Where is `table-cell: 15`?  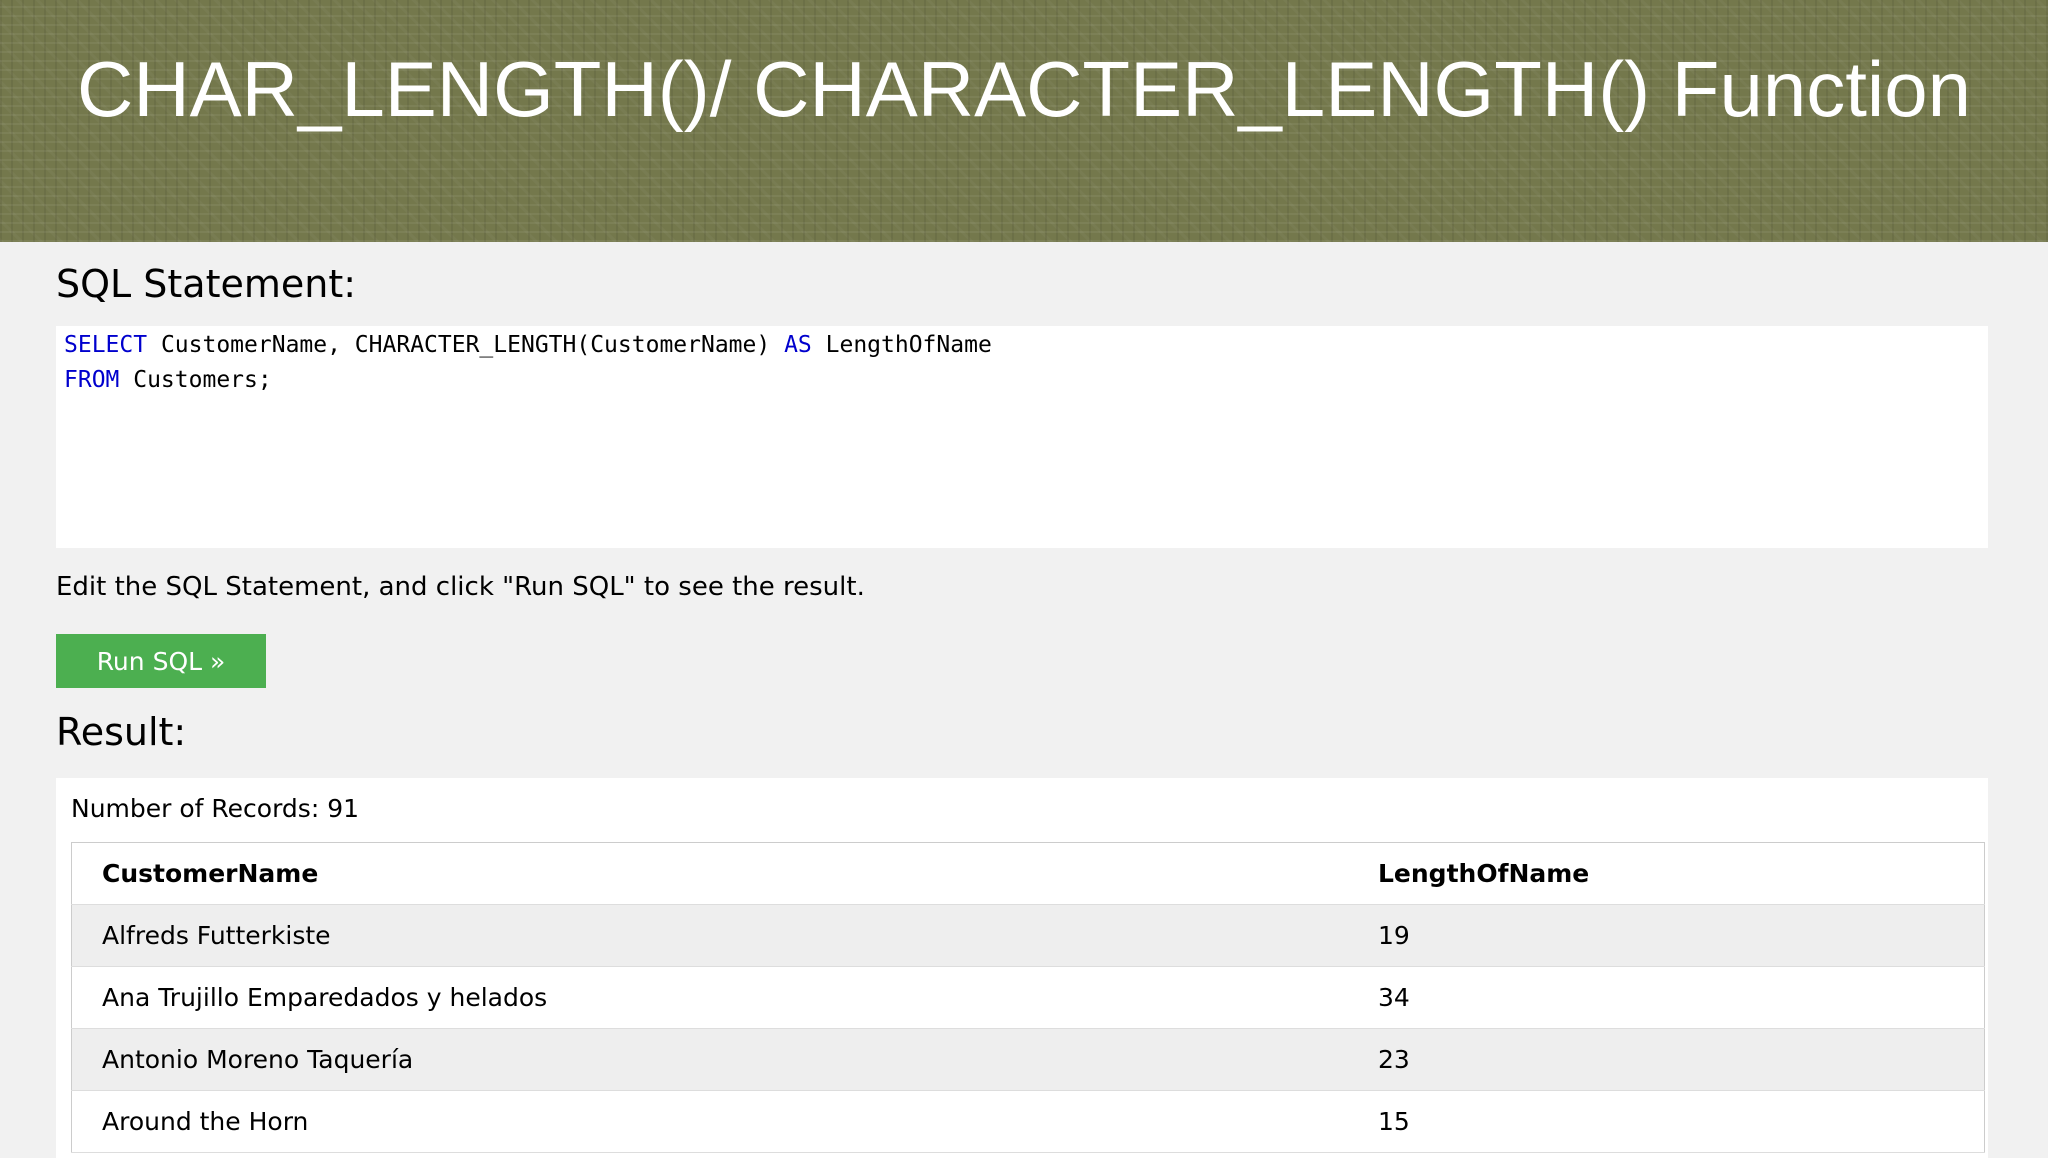
table-cell: 15 is located at coordinates (1666, 1121).